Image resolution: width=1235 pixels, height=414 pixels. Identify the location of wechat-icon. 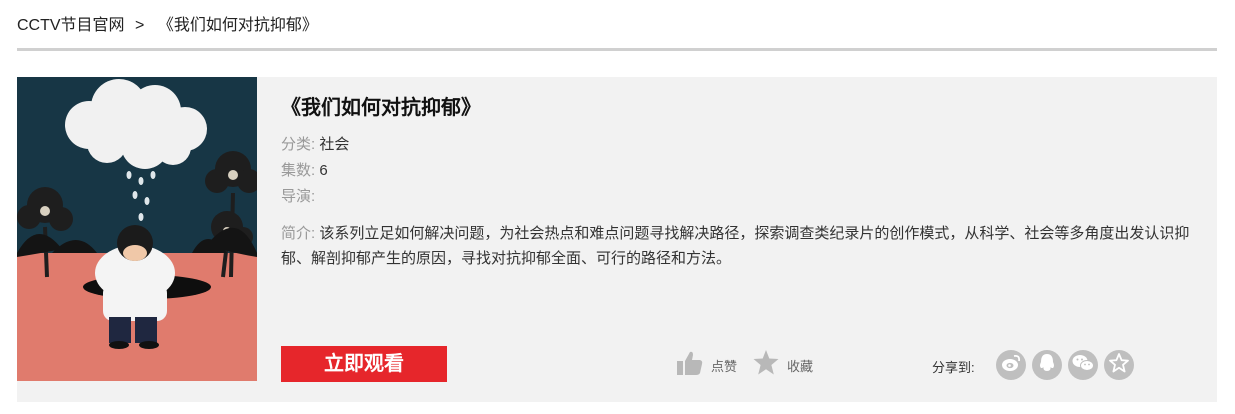
(1083, 365).